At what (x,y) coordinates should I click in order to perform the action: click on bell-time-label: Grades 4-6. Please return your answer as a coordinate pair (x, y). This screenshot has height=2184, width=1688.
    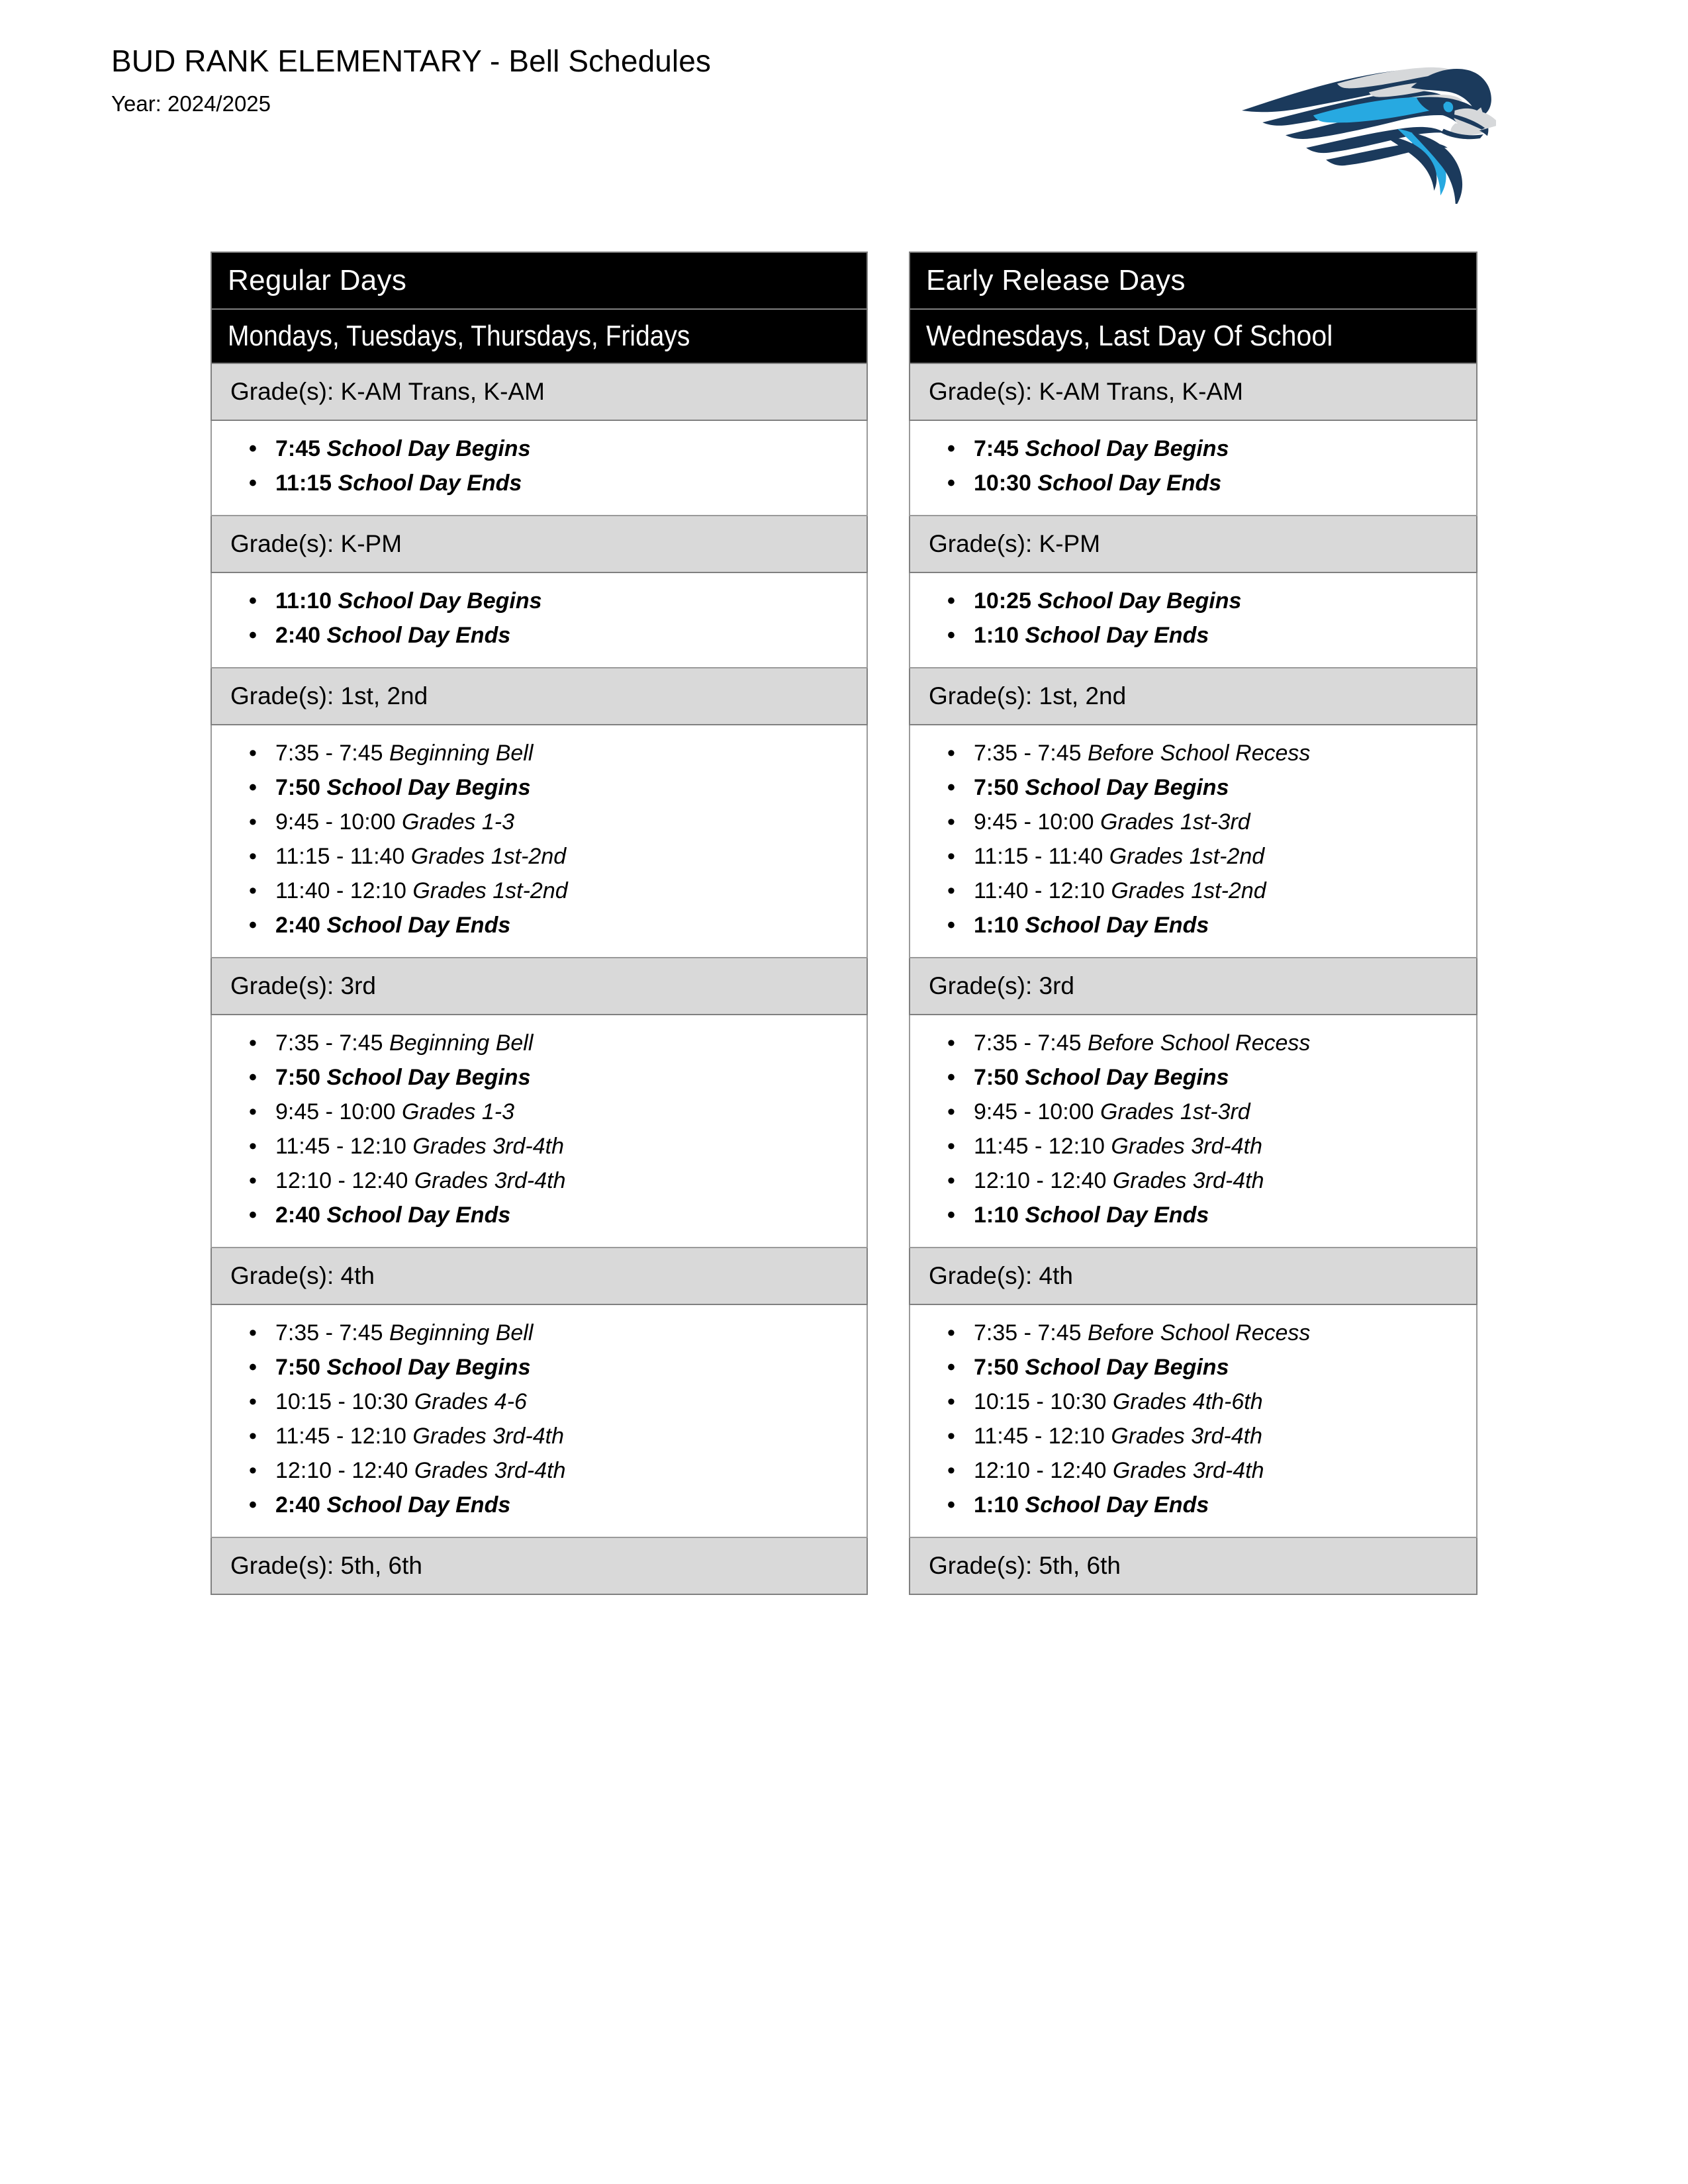
    Looking at the image, I should click on (470, 1402).